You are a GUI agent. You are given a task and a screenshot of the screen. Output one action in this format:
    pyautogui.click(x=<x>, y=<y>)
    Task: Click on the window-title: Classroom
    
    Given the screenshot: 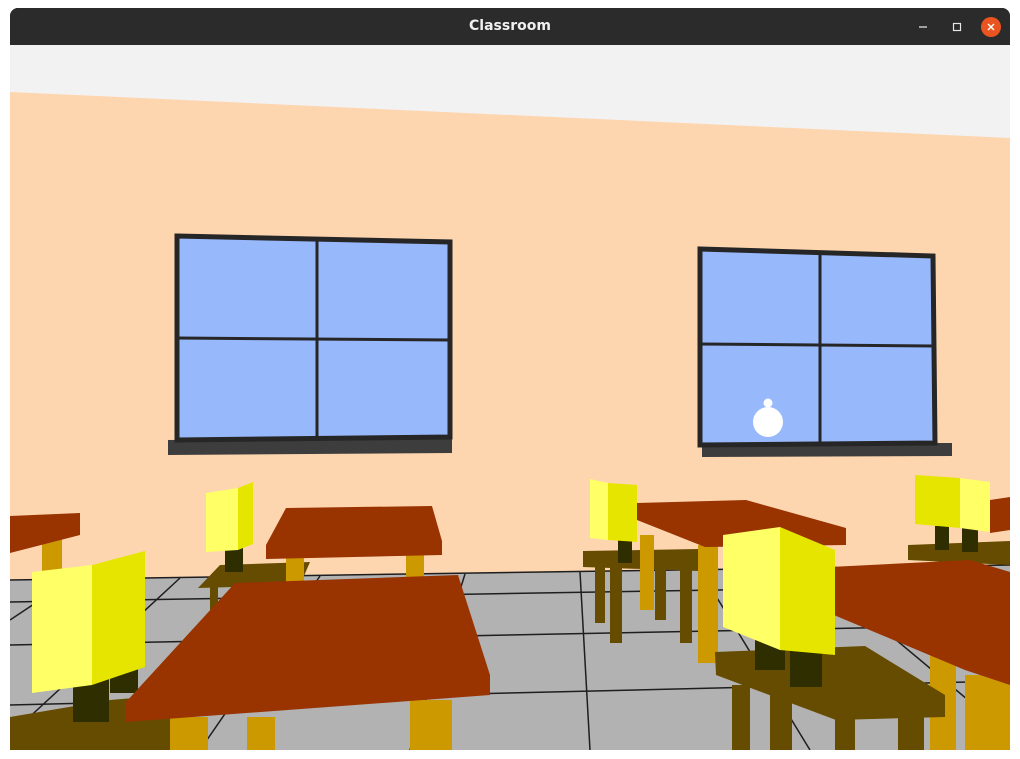 What is the action you would take?
    pyautogui.click(x=510, y=26)
    